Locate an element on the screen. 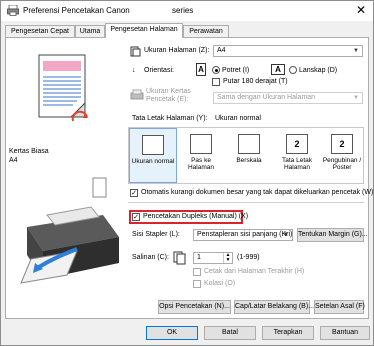  printer-paper-label-1: Ukuran Kertas is located at coordinates (168, 91).